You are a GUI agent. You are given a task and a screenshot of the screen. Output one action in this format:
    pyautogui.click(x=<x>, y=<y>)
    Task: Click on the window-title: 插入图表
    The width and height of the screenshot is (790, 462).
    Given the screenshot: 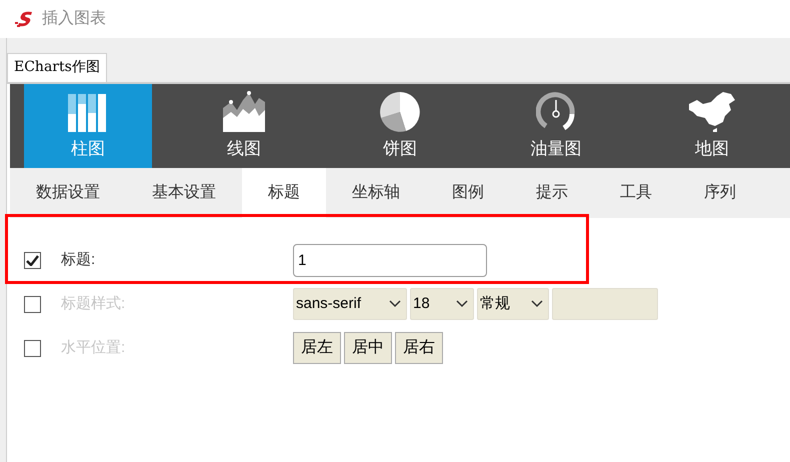 What is the action you would take?
    pyautogui.click(x=74, y=18)
    